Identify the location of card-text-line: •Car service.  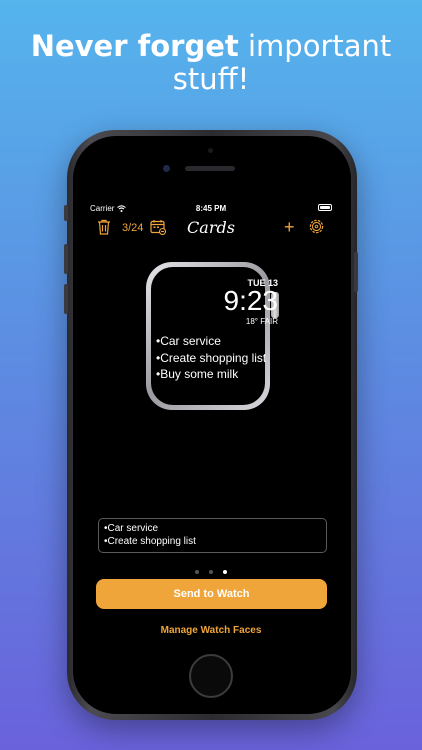
(131, 528).